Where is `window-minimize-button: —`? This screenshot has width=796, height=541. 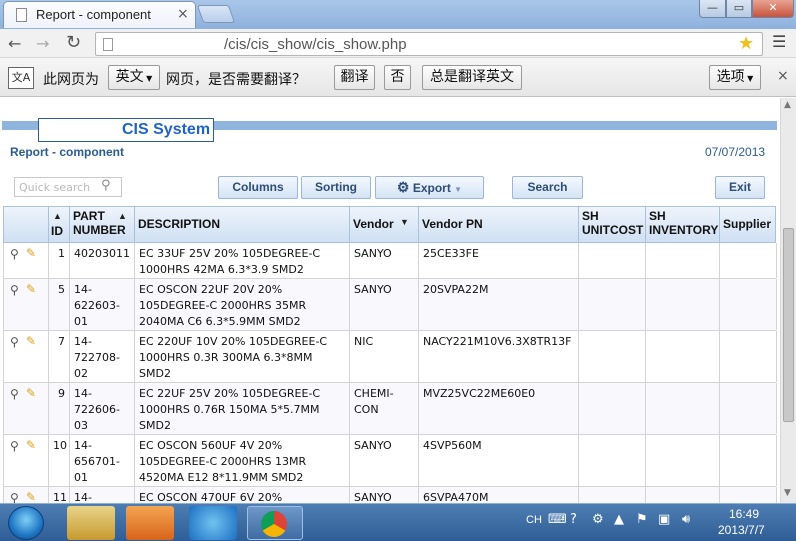
window-minimize-button: — is located at coordinates (712, 9).